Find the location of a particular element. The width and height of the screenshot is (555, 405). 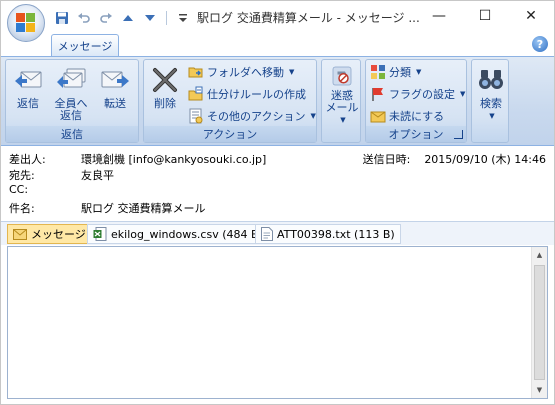

tab-message: メッセージ is located at coordinates (85, 45).